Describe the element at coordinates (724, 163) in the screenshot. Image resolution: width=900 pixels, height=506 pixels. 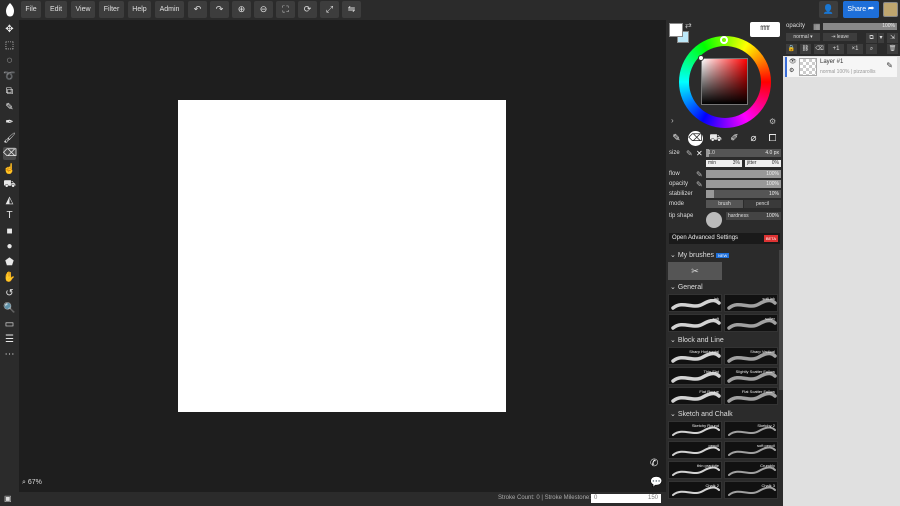
I see `min-field: min 3%` at that location.